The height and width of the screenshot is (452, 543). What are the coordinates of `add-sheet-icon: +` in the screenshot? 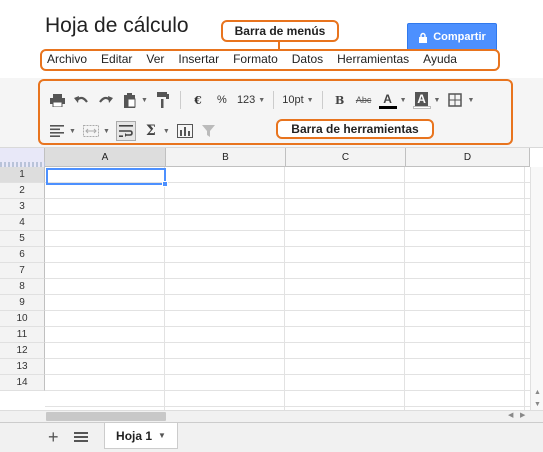 It's located at (53, 437).